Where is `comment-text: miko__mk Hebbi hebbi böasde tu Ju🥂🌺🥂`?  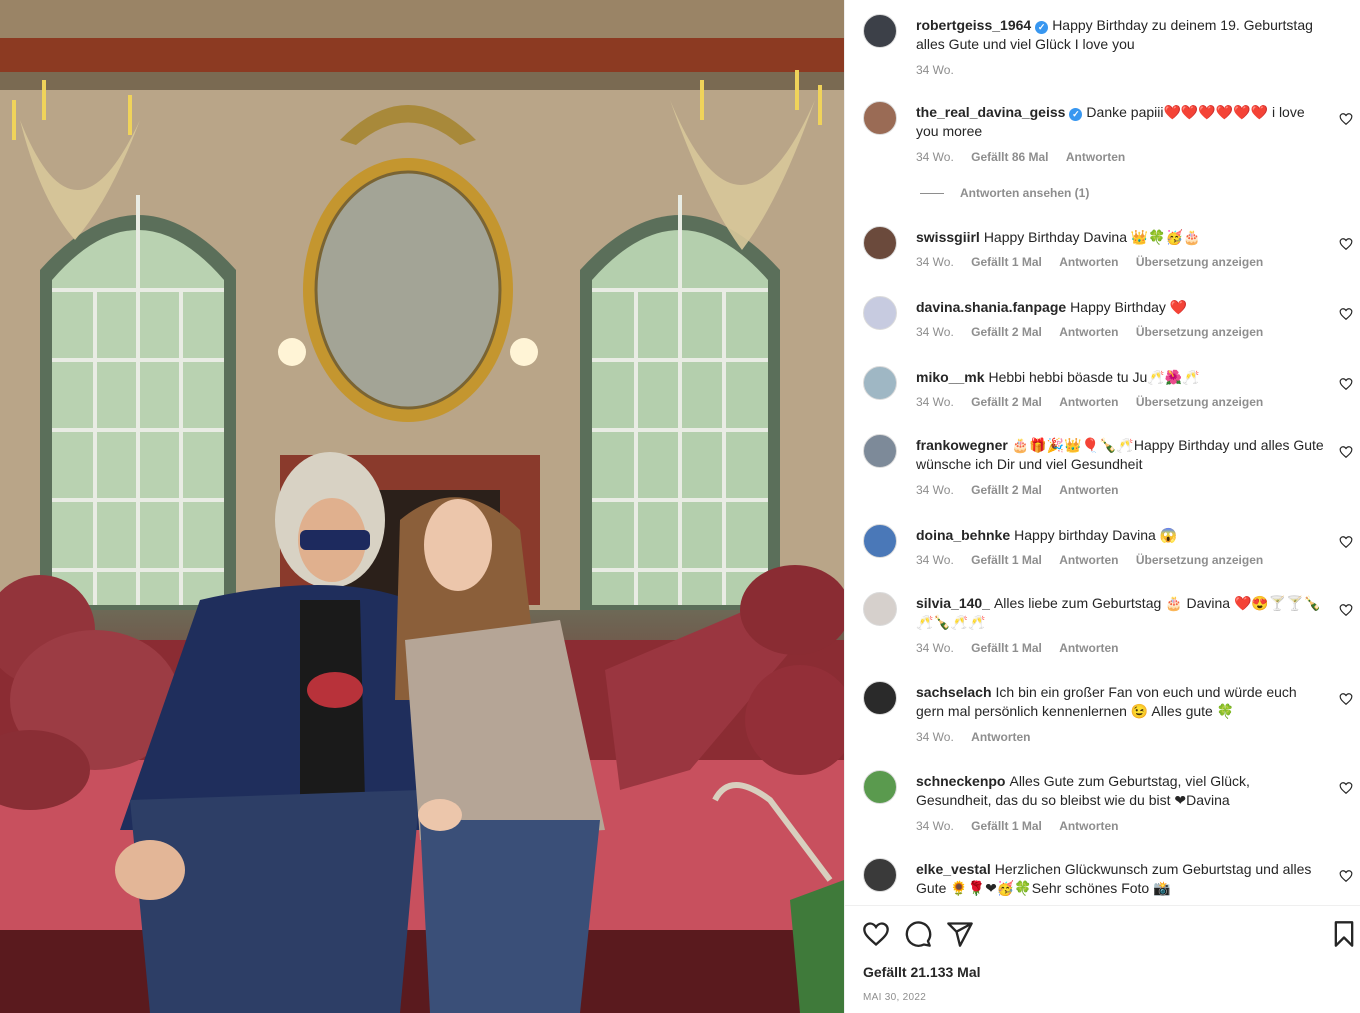 comment-text: miko__mk Hebbi hebbi böasde tu Ju🥂🌺🥂 is located at coordinates (1121, 377).